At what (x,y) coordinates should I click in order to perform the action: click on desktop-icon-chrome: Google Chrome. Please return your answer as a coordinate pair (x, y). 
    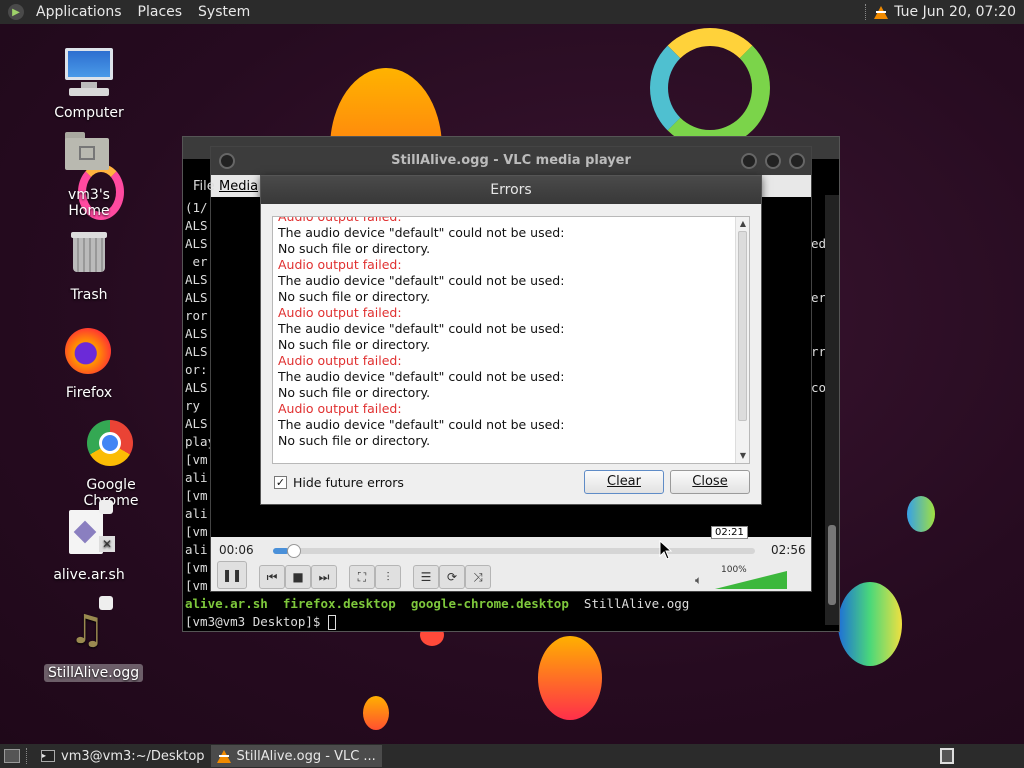
    Looking at the image, I should click on (111, 464).